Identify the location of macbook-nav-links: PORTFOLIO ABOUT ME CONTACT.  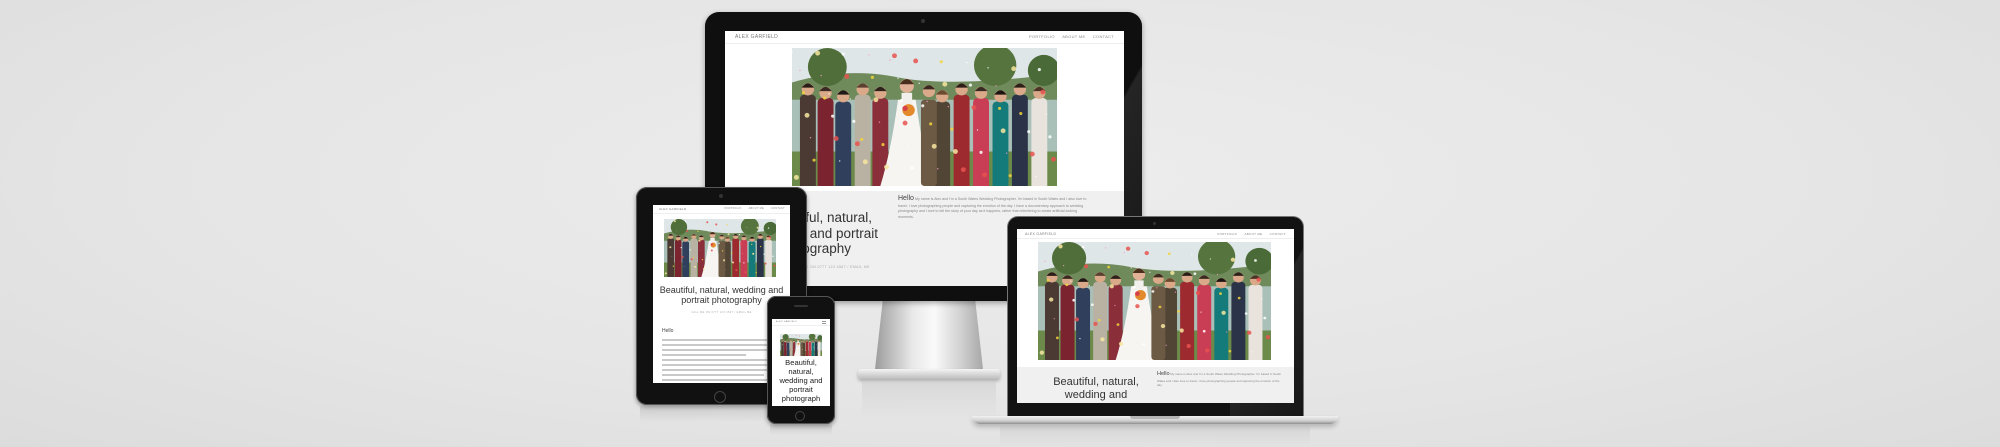
(1248, 234).